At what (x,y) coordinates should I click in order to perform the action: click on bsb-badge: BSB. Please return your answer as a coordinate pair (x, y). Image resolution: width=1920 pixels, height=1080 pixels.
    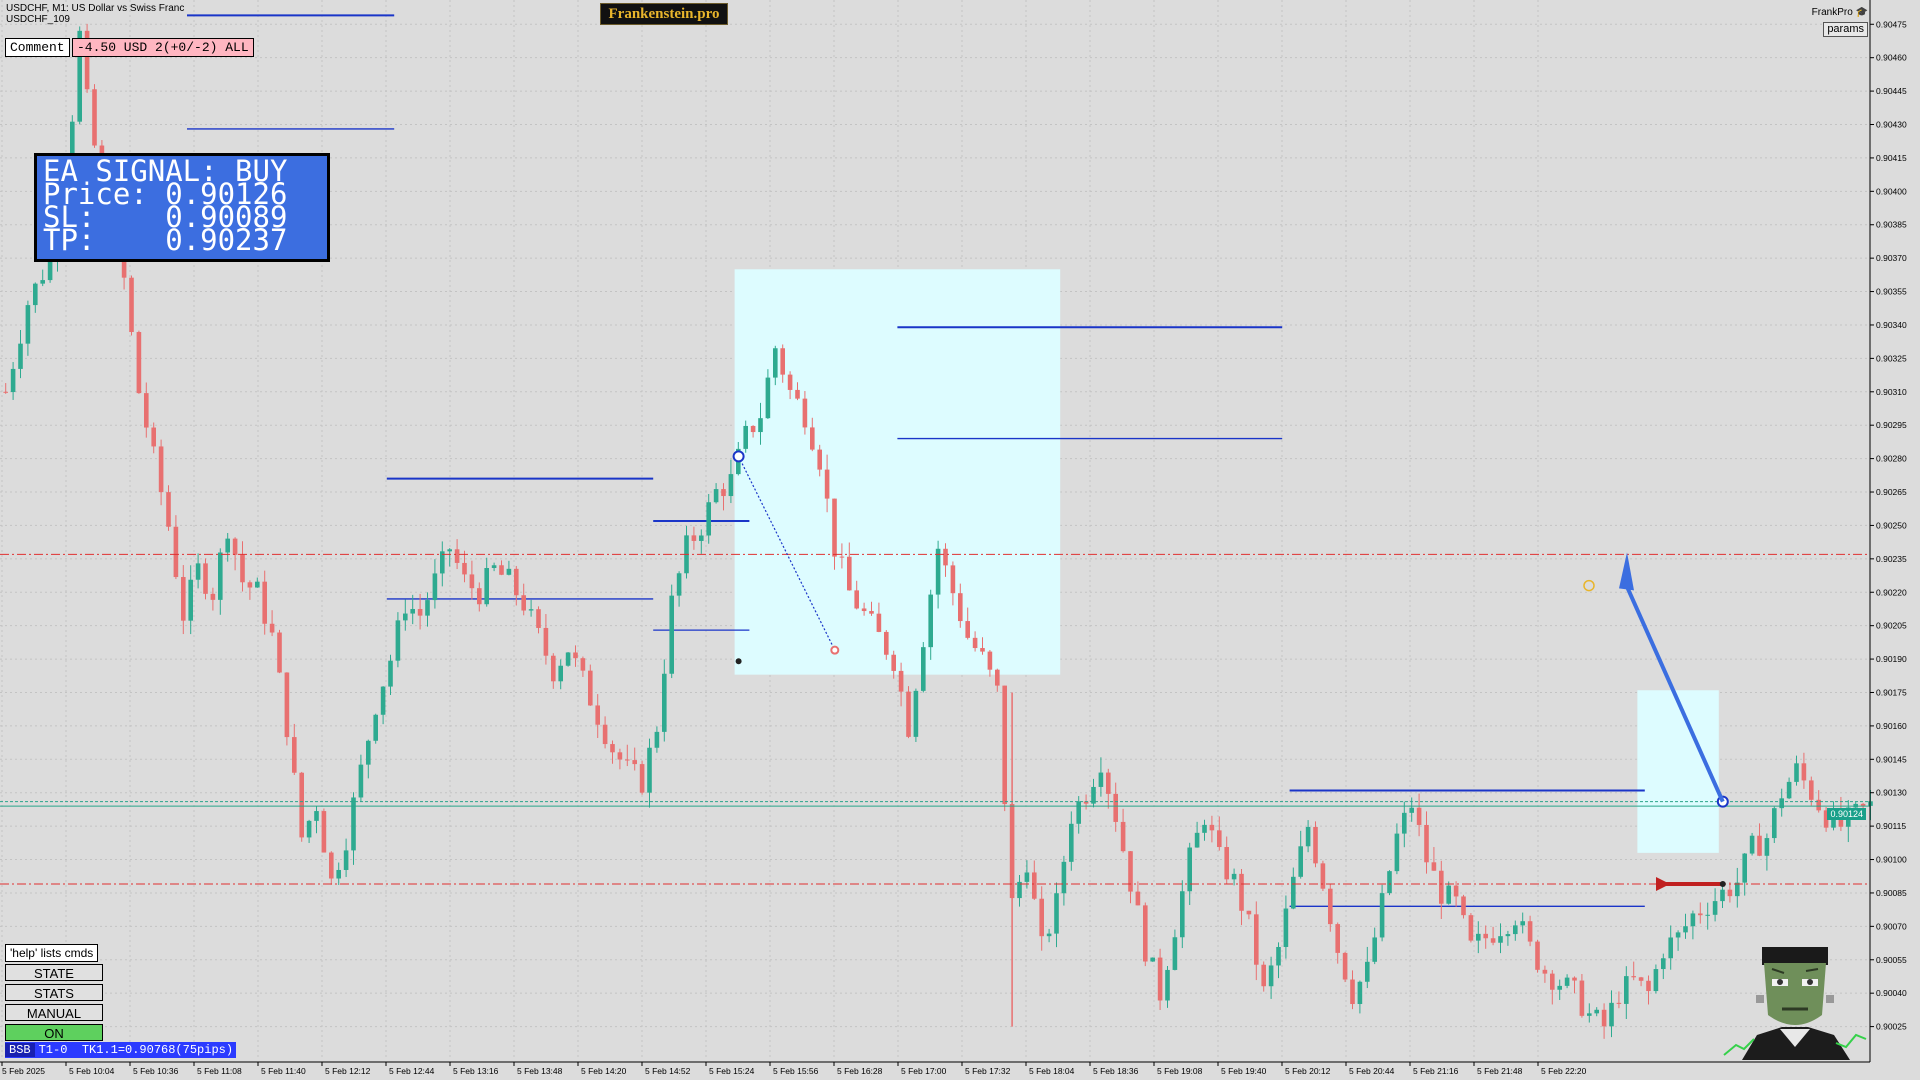
    Looking at the image, I should click on (20, 1050).